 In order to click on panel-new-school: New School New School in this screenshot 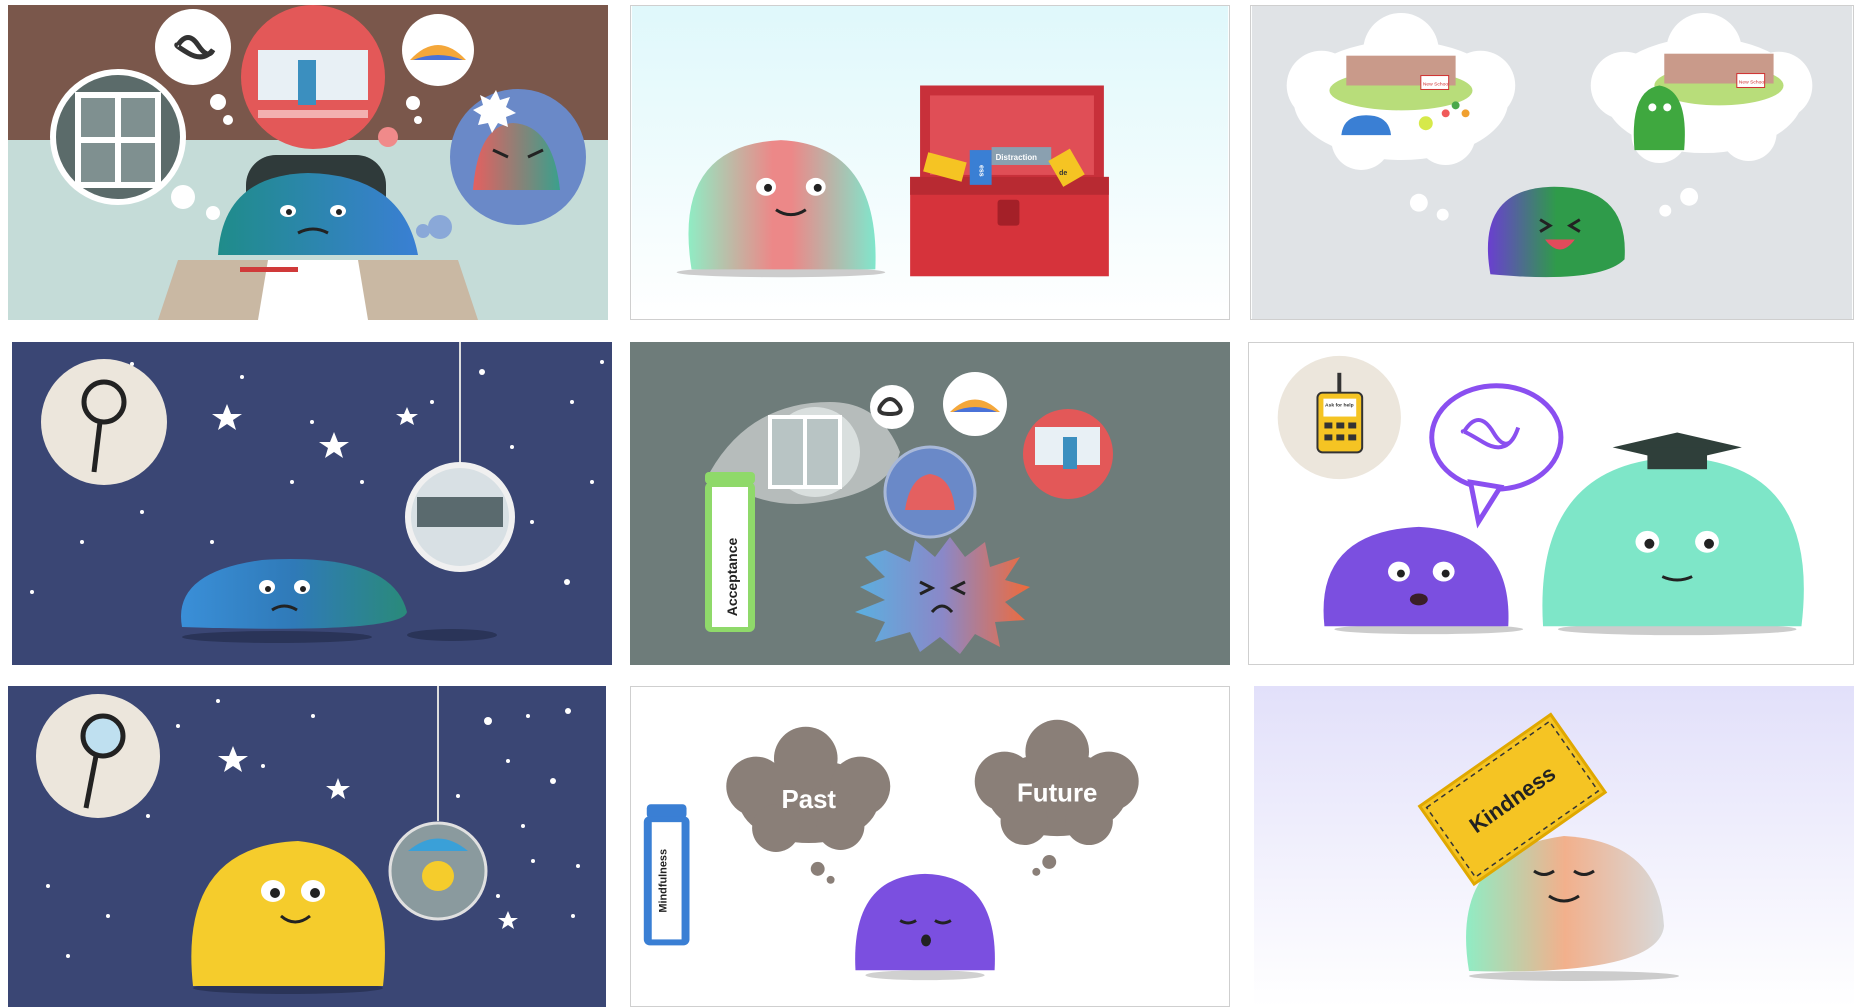, I will do `click(1552, 162)`.